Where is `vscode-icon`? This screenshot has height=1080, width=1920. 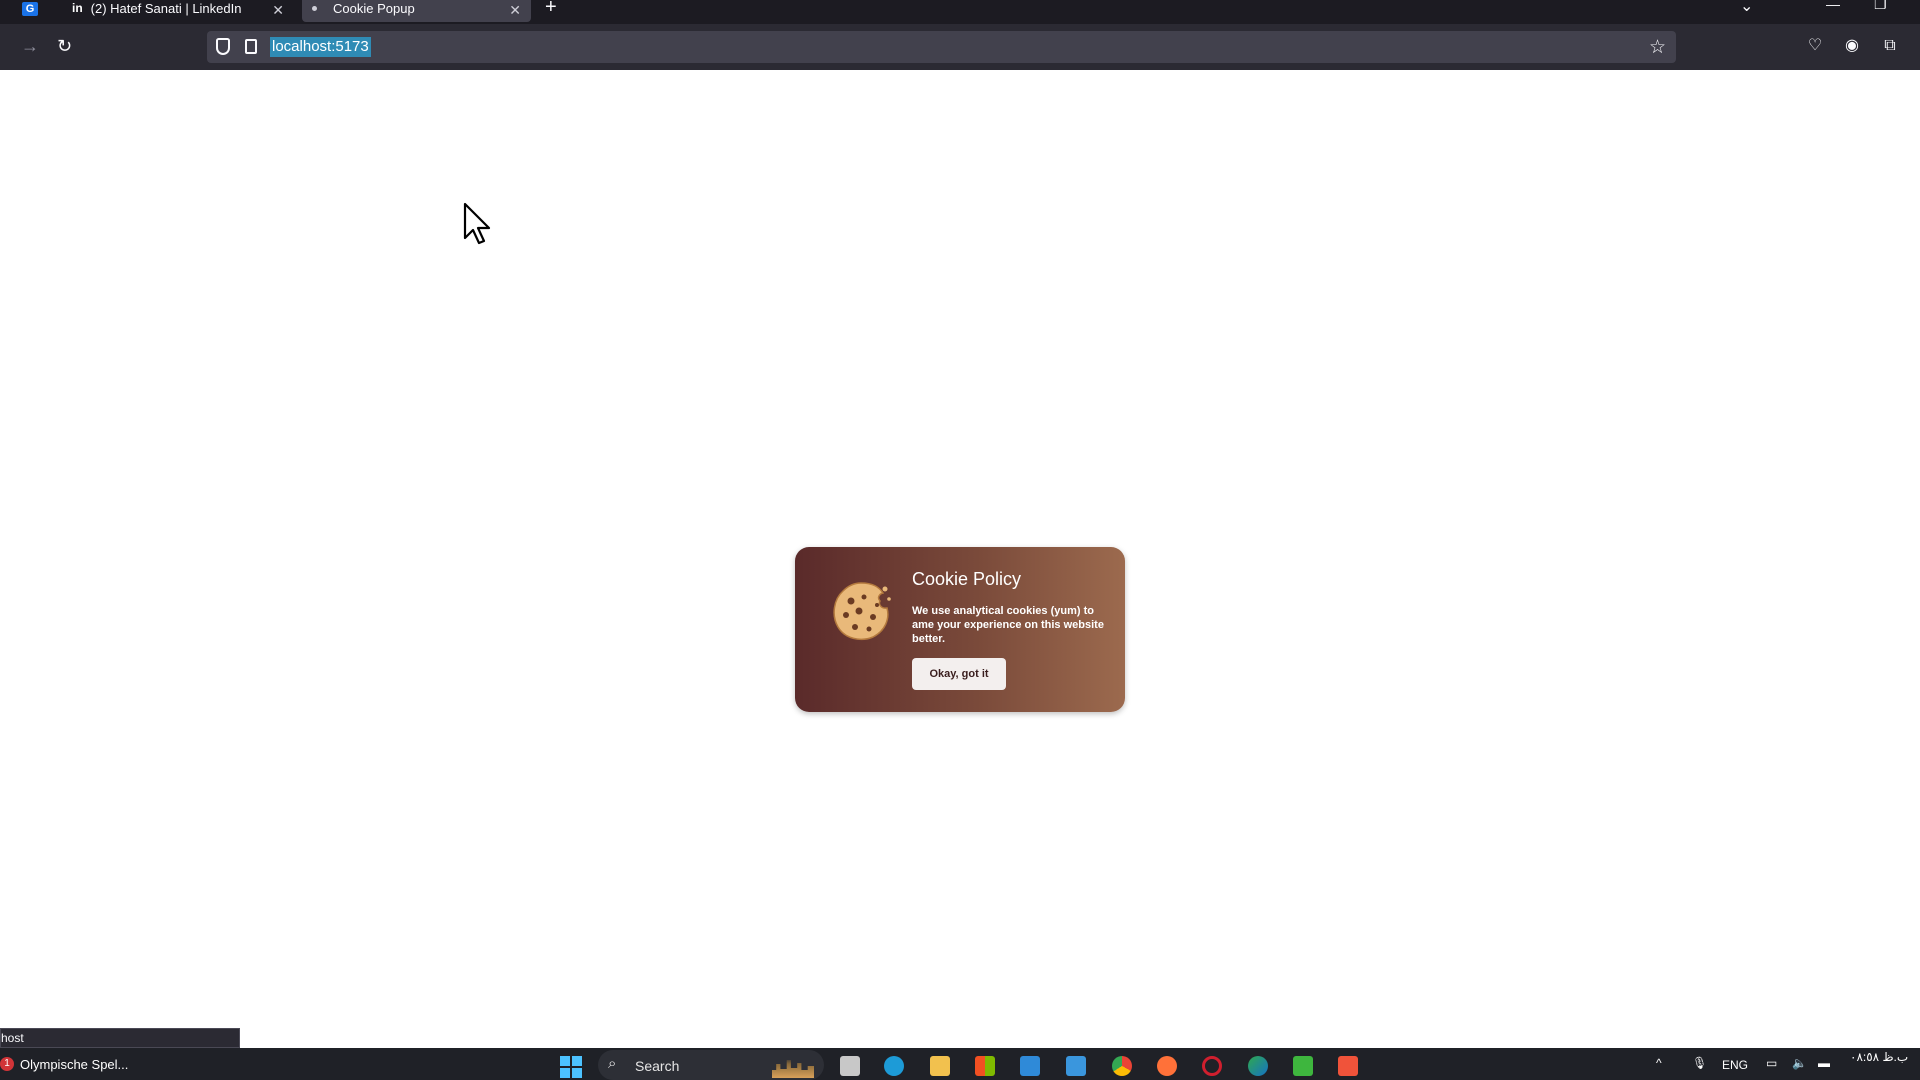
vscode-icon is located at coordinates (1030, 1066).